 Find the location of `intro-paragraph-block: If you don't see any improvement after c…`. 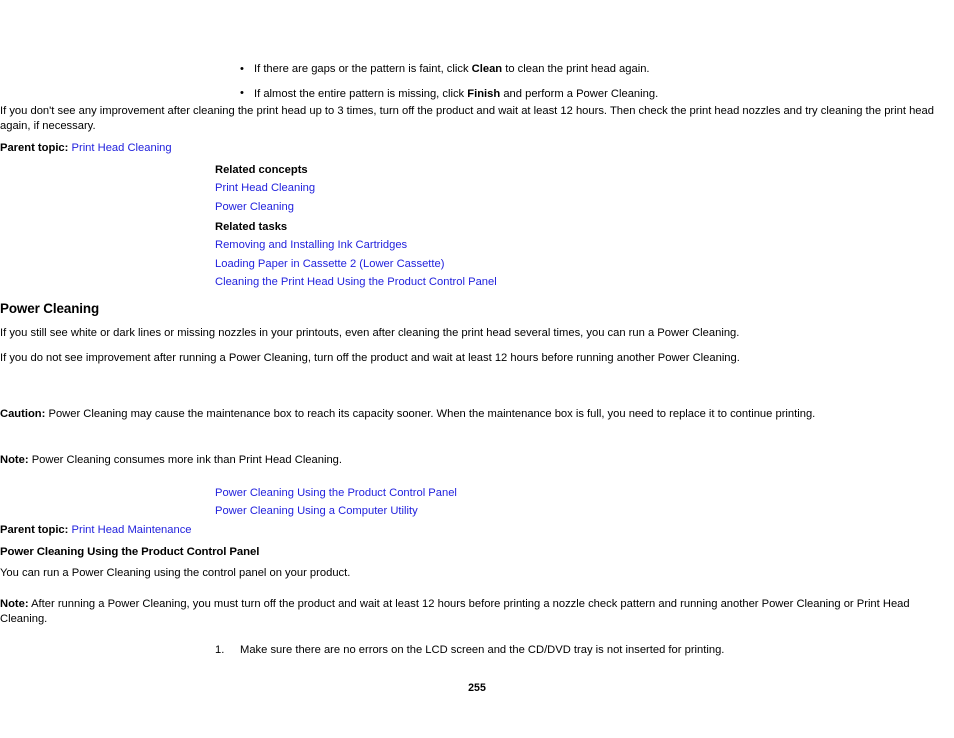

intro-paragraph-block: If you don't see any improvement after c… is located at coordinates (477, 118).